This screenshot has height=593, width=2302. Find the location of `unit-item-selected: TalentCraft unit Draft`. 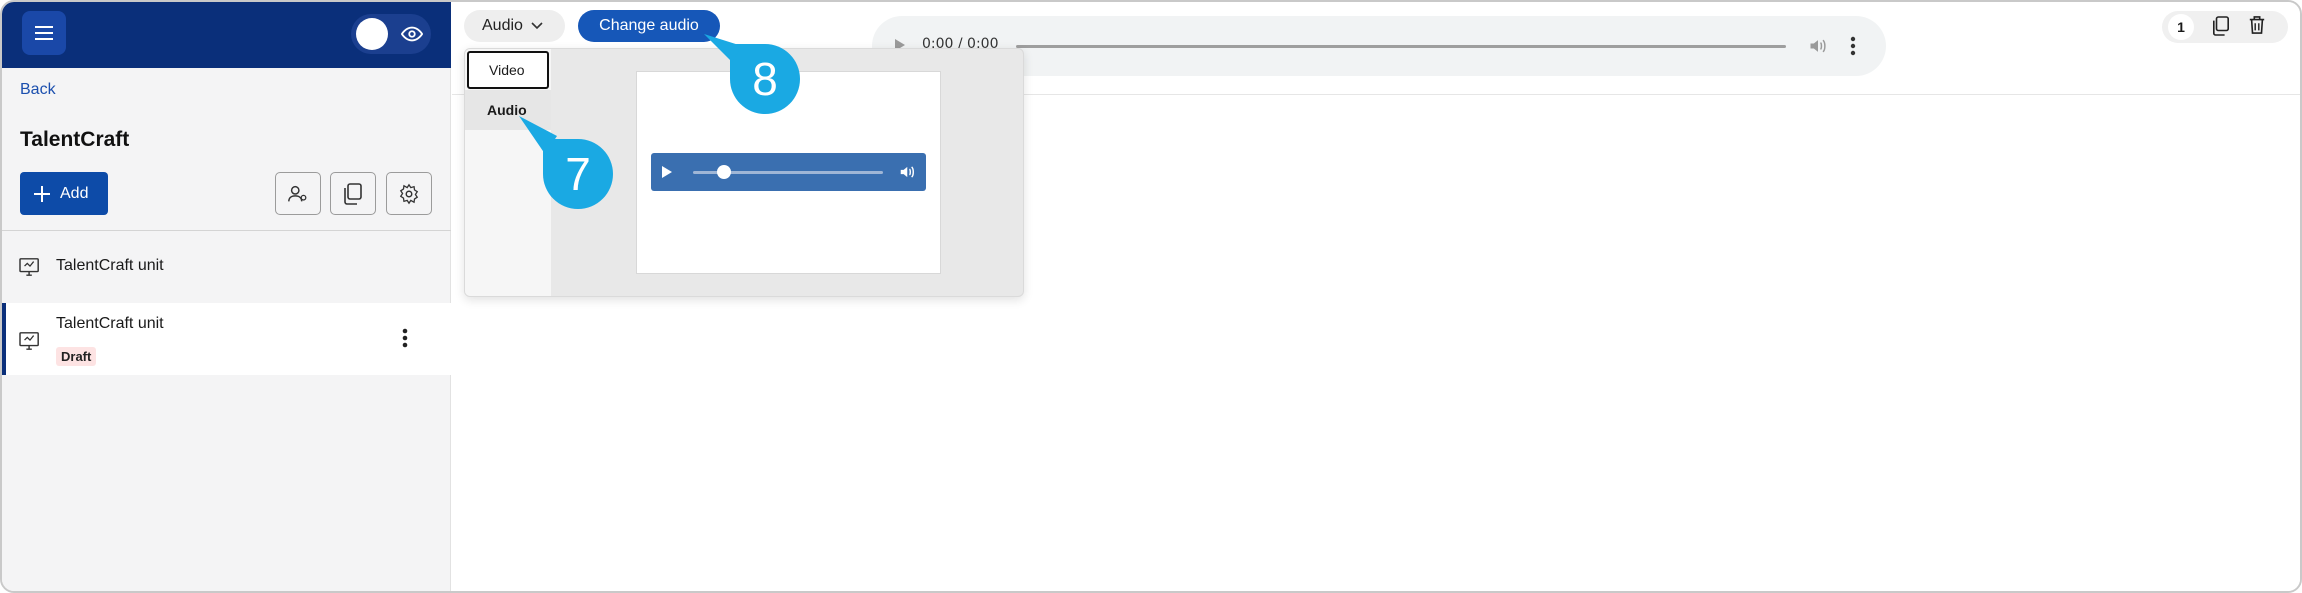

unit-item-selected: TalentCraft unit Draft is located at coordinates (226, 339).